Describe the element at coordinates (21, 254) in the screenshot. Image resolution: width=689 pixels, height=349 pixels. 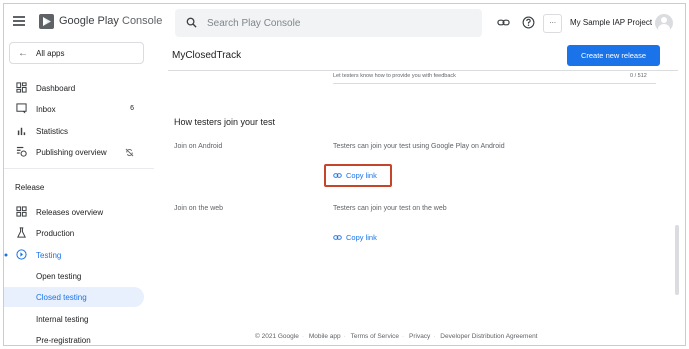
I see `testing-icon` at that location.